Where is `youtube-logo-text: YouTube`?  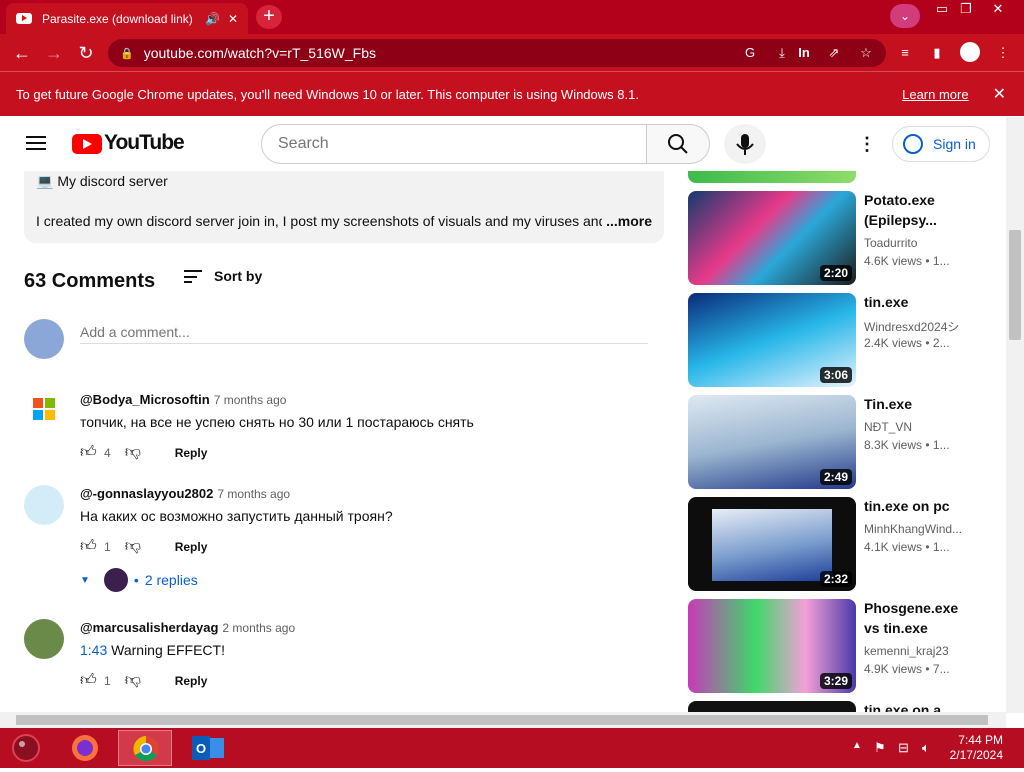 youtube-logo-text: YouTube is located at coordinates (144, 143).